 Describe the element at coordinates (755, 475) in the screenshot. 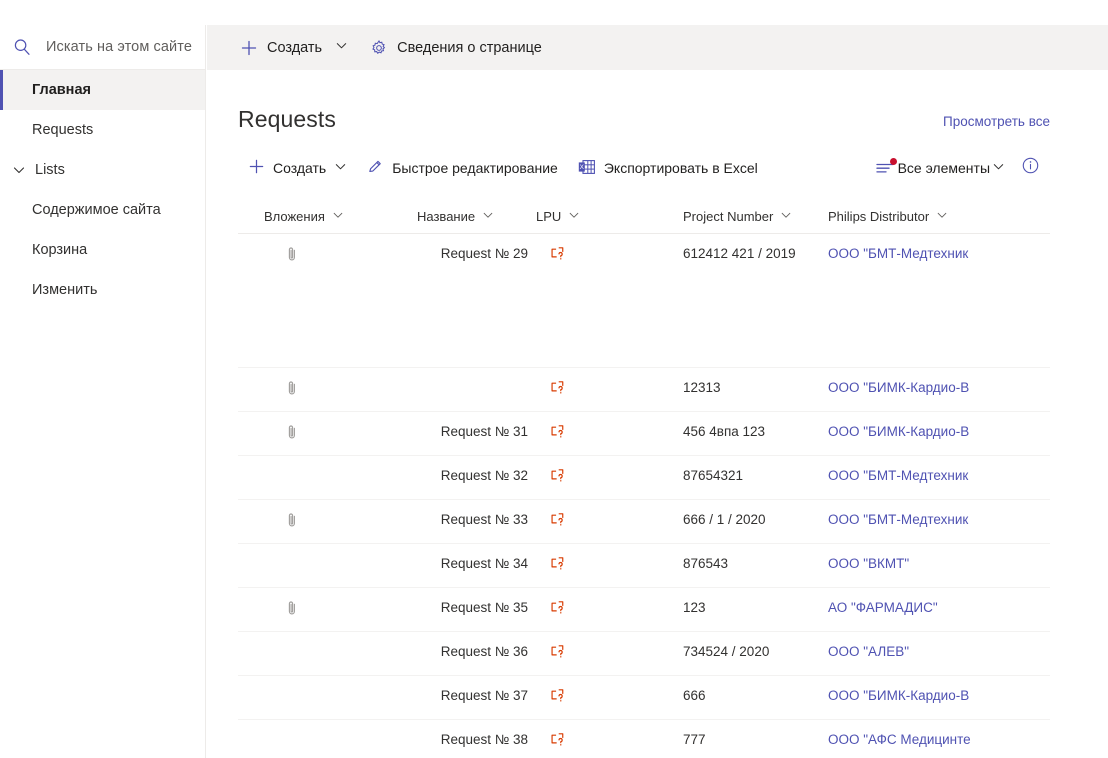

I see `cell-project-number: 87654321` at that location.